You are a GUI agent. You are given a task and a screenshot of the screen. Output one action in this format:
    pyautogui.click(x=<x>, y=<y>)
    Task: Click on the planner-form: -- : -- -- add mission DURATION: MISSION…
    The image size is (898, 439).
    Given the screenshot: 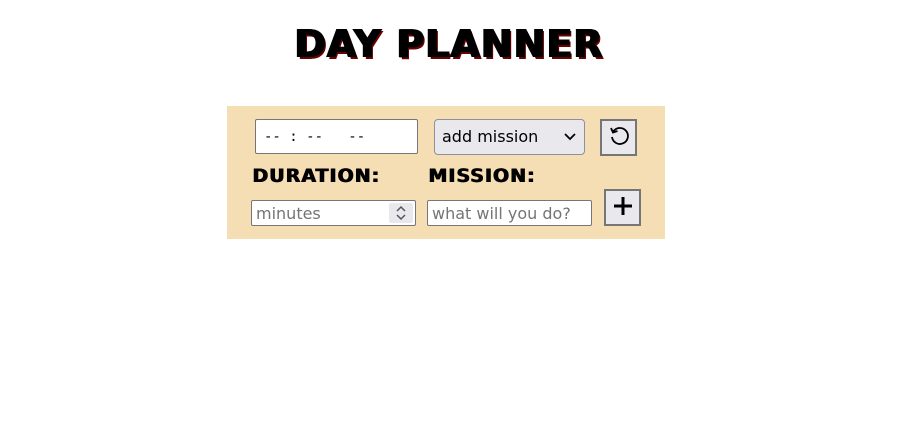 What is the action you would take?
    pyautogui.click(x=446, y=172)
    